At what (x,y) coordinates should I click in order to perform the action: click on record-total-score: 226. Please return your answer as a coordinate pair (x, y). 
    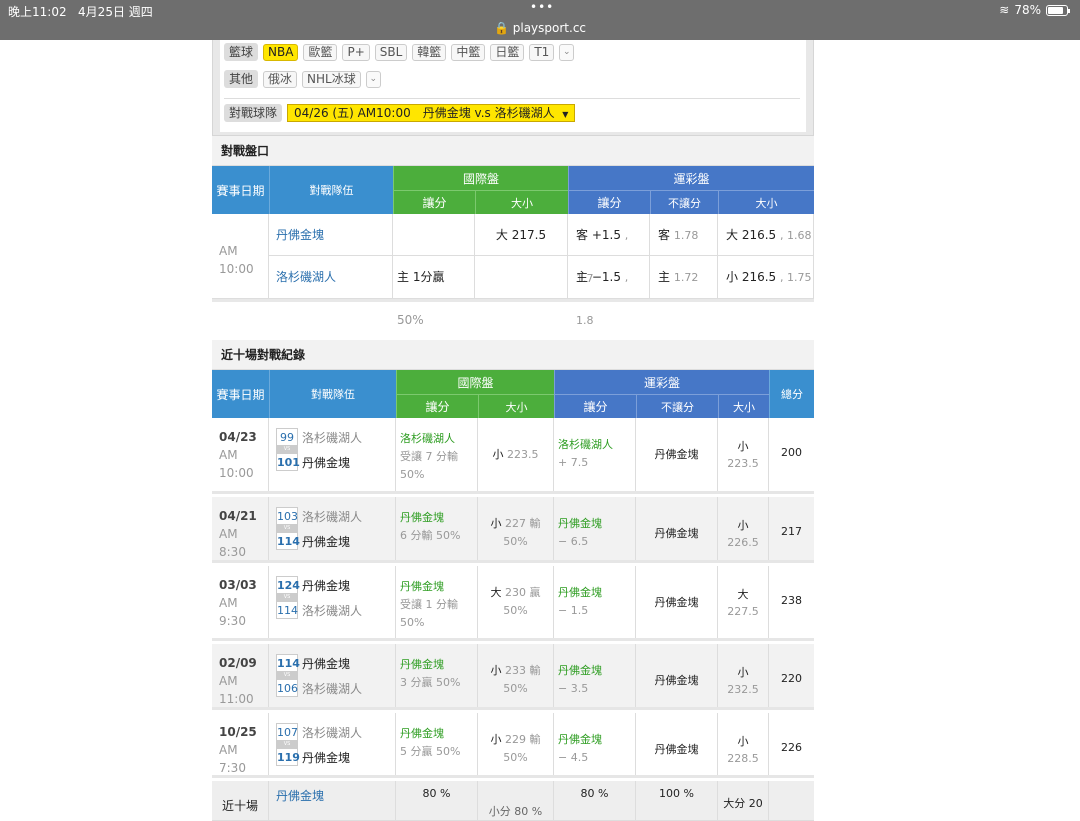
    Looking at the image, I should click on (791, 747).